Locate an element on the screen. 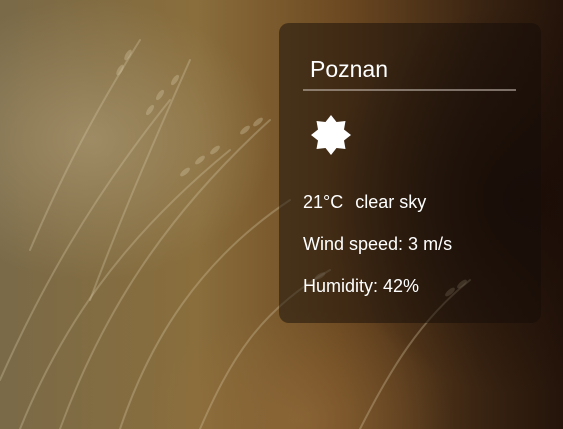  wind-speed: Wind speed: 3 m/s is located at coordinates (378, 244).